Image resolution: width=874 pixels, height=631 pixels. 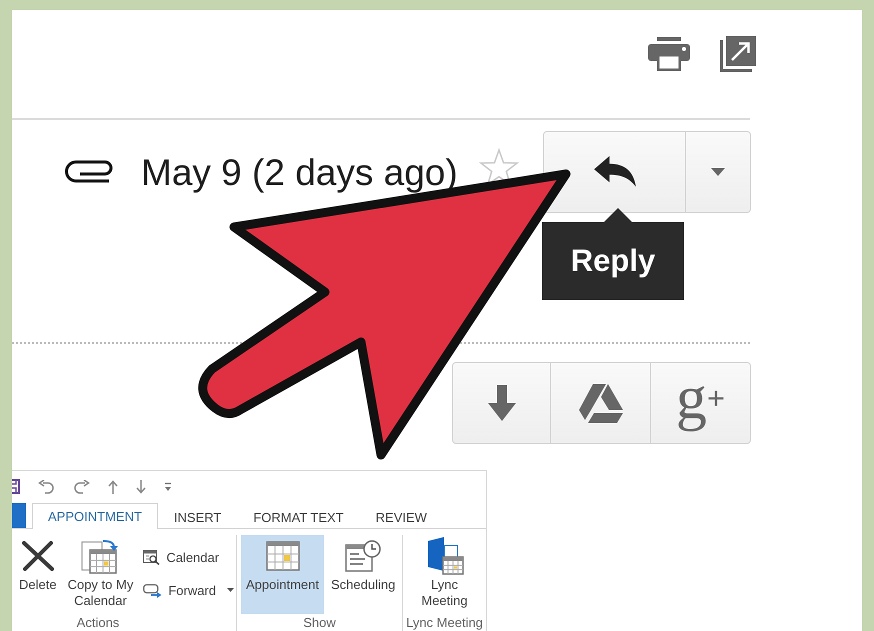 What do you see at coordinates (152, 590) in the screenshot?
I see `forward-icon` at bounding box center [152, 590].